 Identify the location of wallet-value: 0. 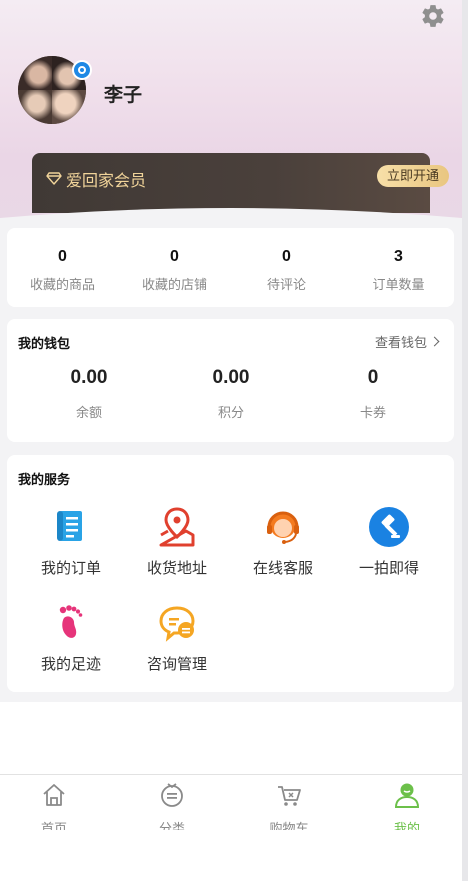
(373, 377).